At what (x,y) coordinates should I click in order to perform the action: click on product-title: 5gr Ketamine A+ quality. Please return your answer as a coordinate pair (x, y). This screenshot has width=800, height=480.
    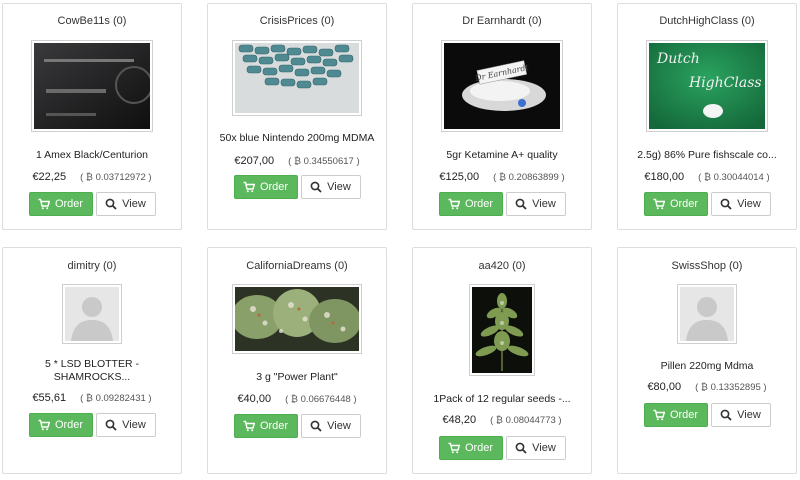
    Looking at the image, I should click on (502, 155).